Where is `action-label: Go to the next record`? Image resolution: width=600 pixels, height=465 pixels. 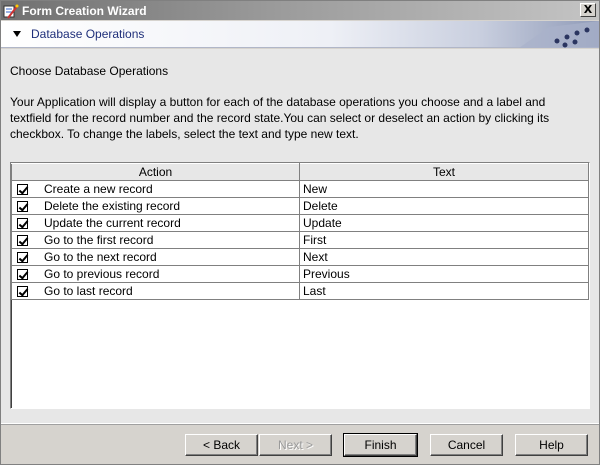
action-label: Go to the next record is located at coordinates (100, 257).